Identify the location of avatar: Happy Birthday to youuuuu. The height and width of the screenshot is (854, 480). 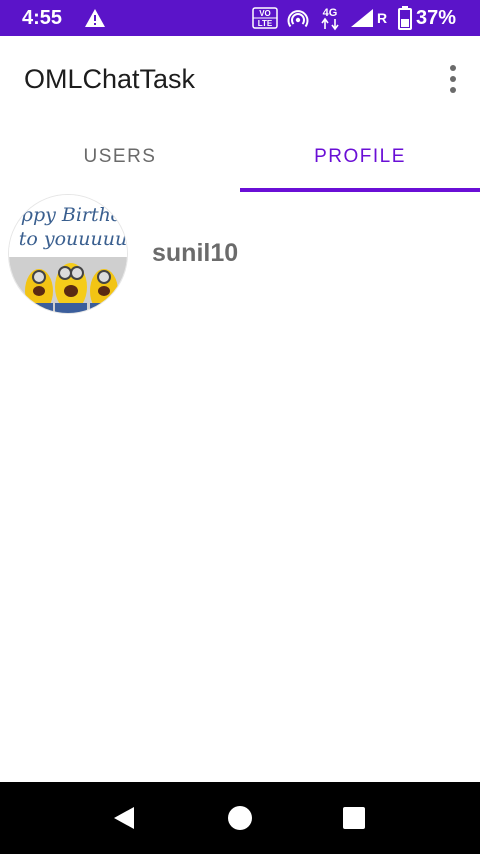
(68, 254).